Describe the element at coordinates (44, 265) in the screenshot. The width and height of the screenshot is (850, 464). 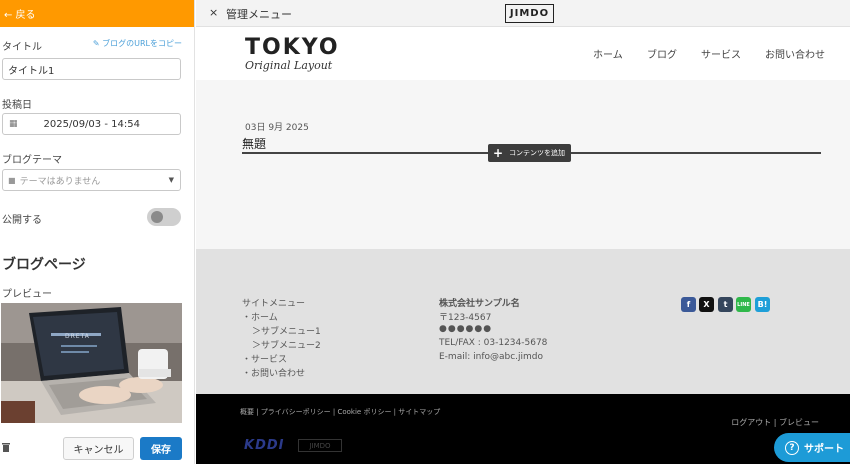
I see `blog-page-heading: ブログページ` at that location.